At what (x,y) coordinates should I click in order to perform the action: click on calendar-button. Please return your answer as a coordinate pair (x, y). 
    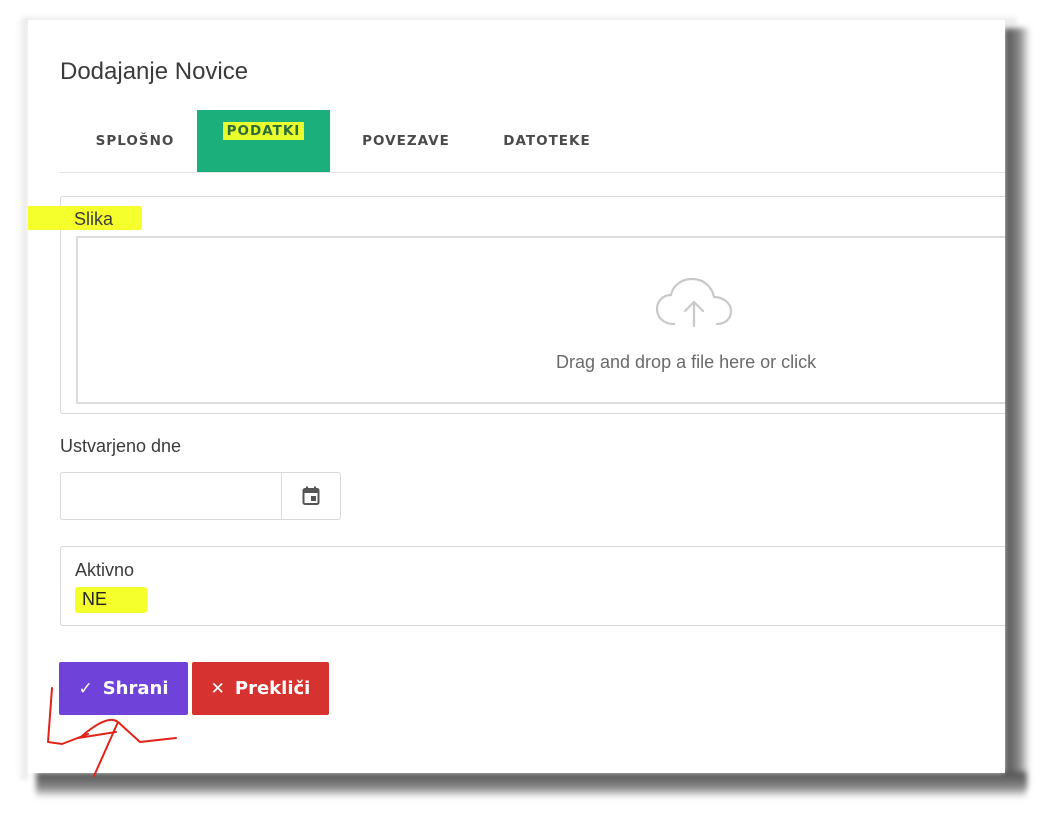
    Looking at the image, I should click on (311, 496).